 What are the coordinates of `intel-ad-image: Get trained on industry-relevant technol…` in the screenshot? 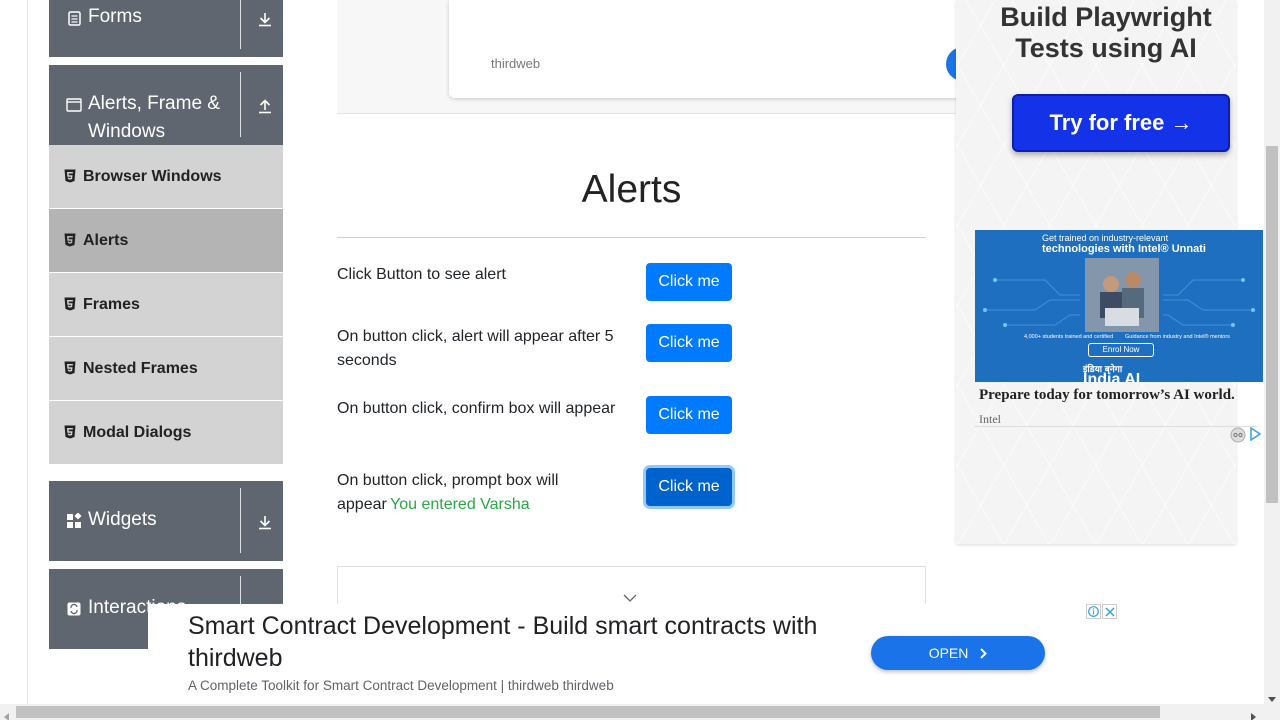 It's located at (1119, 306).